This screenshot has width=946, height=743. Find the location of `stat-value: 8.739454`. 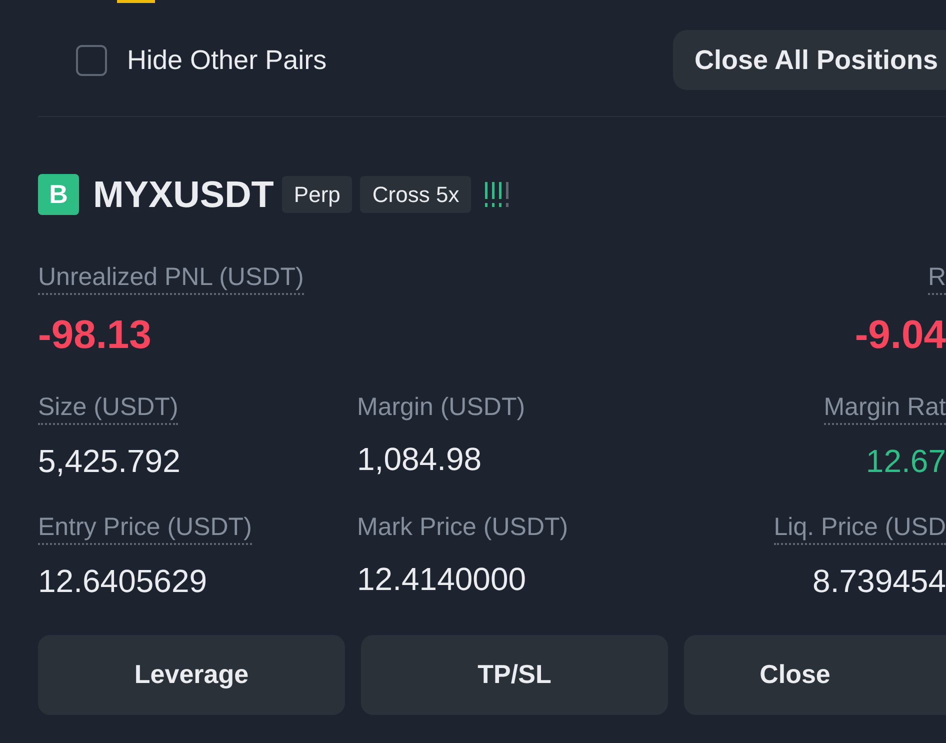

stat-value: 8.739454 is located at coordinates (879, 581).